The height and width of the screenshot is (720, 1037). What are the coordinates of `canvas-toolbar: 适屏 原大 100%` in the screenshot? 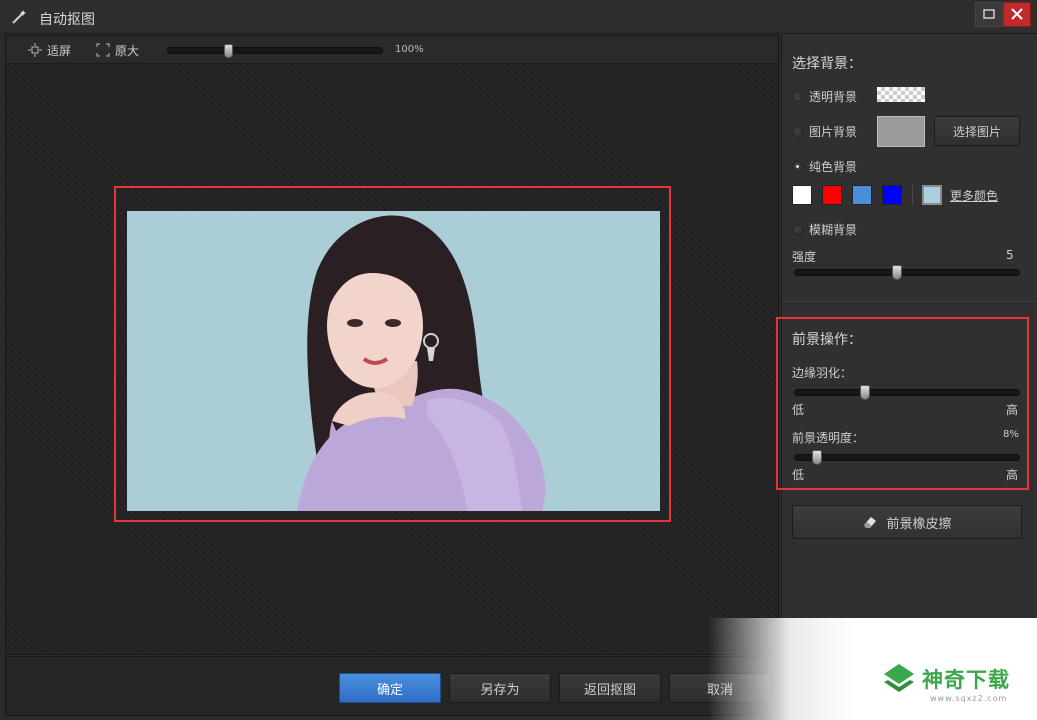 It's located at (392, 50).